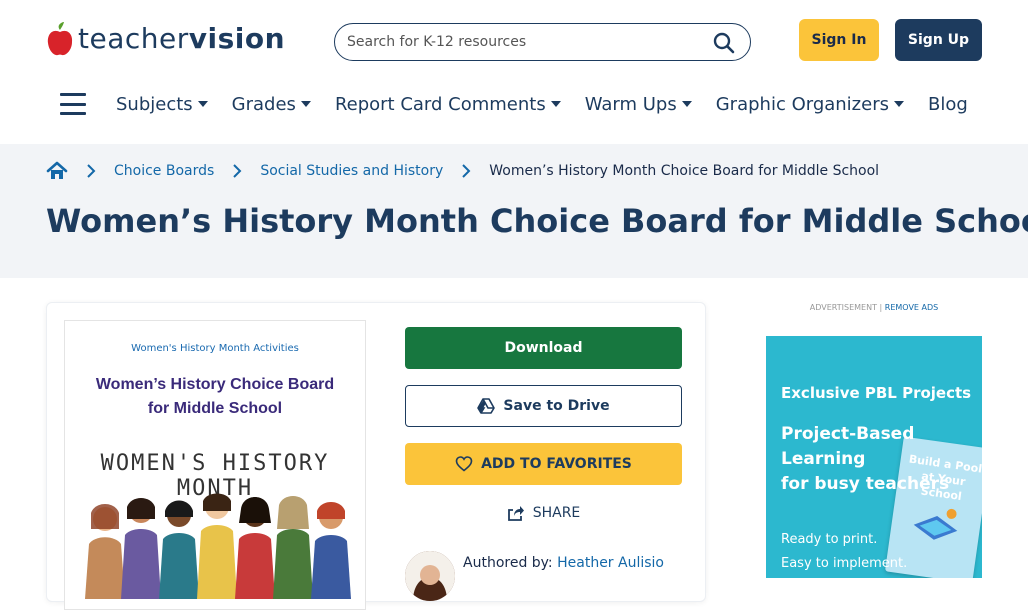 The width and height of the screenshot is (1028, 610). What do you see at coordinates (527, 42) in the screenshot?
I see `search-input` at bounding box center [527, 42].